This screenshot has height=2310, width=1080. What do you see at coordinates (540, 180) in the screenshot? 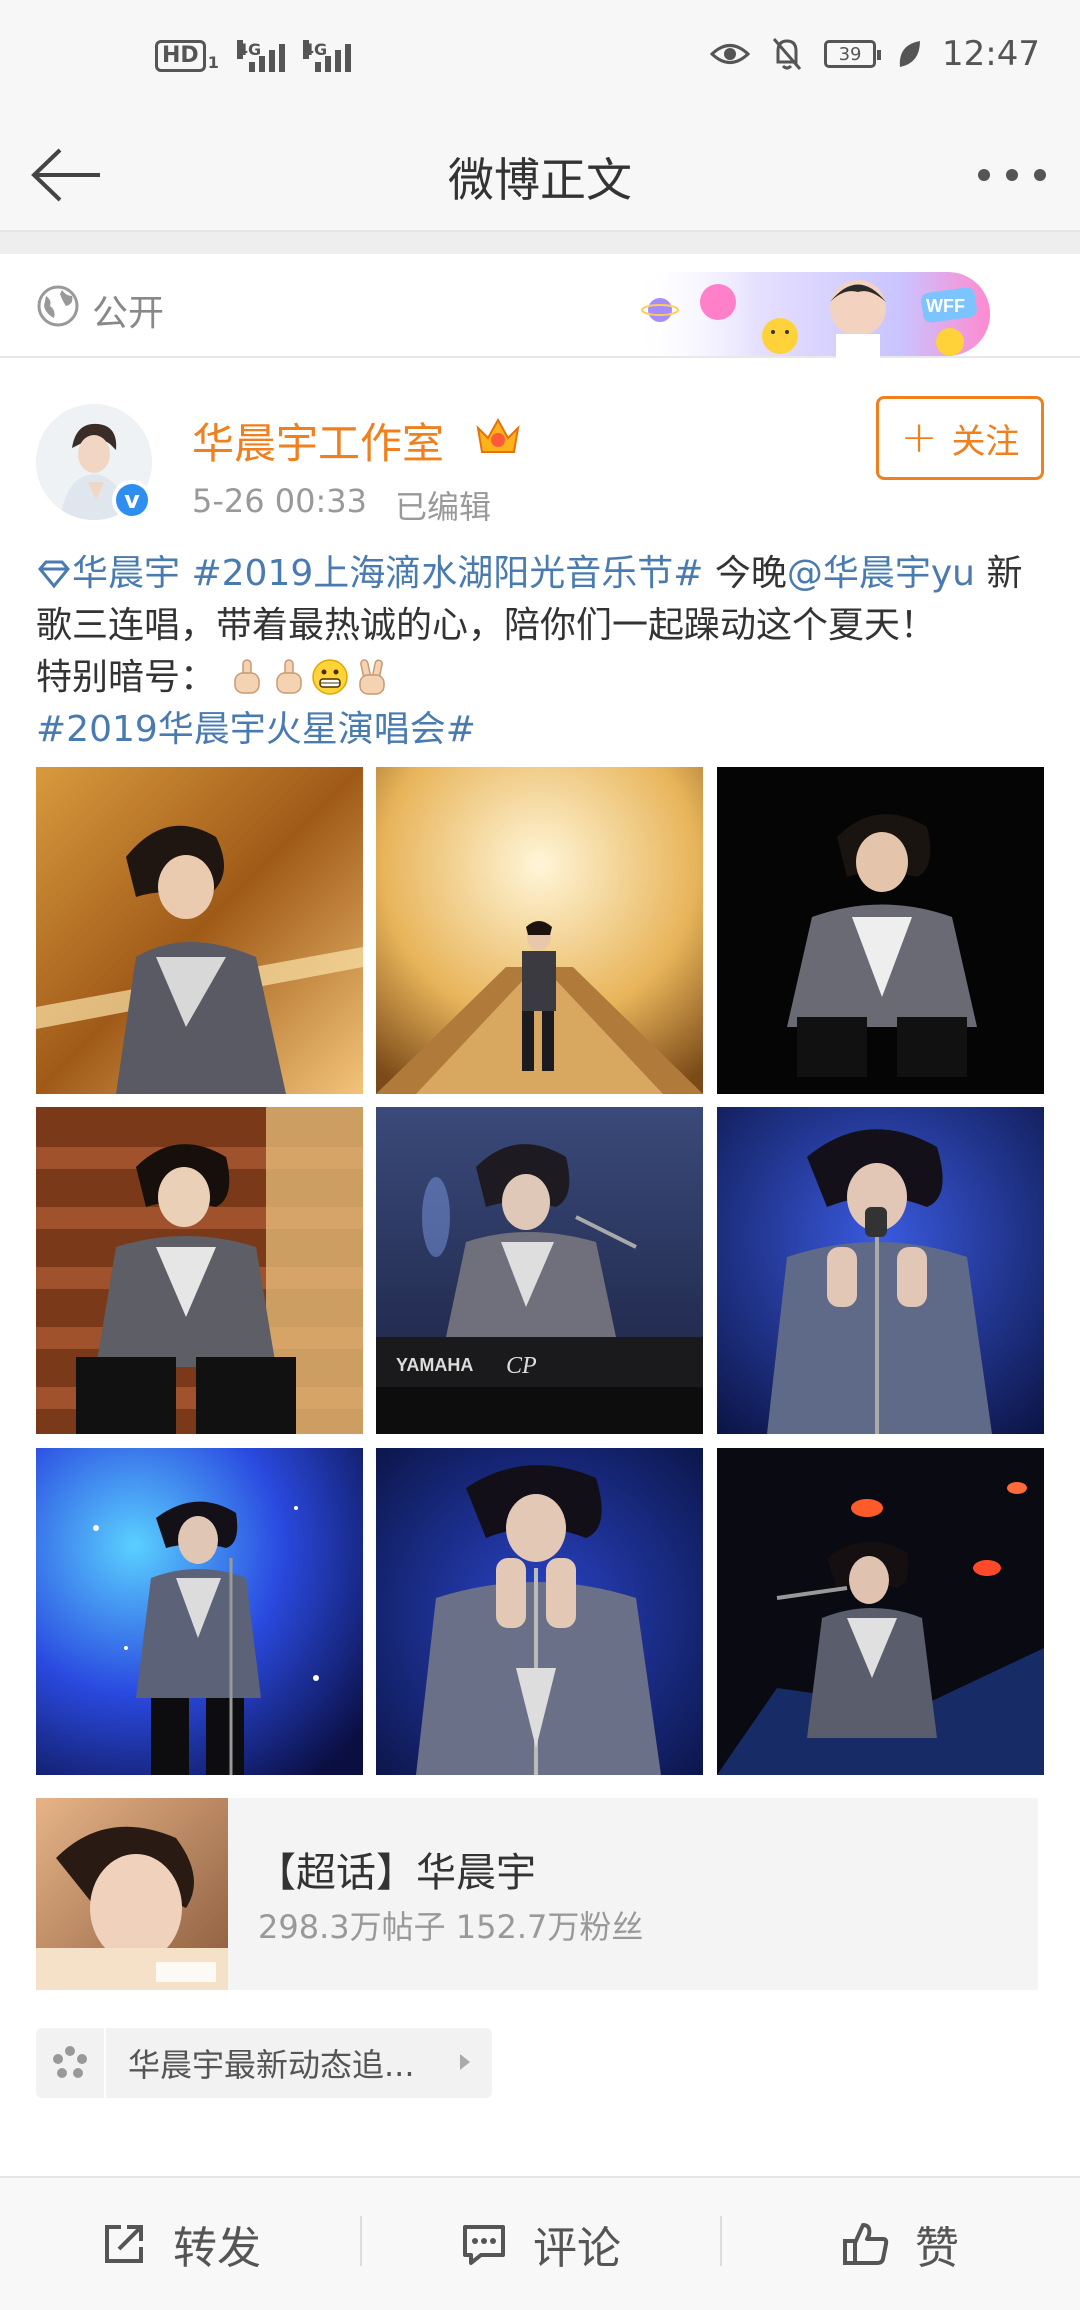
I see `page-title: 微博正文` at bounding box center [540, 180].